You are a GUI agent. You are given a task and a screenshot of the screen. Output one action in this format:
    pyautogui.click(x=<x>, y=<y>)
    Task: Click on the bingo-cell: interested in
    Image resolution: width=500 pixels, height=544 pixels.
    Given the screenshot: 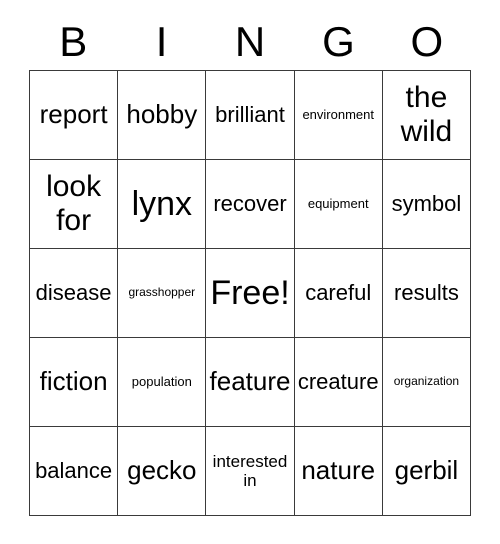 What is the action you would take?
    pyautogui.click(x=250, y=471)
    